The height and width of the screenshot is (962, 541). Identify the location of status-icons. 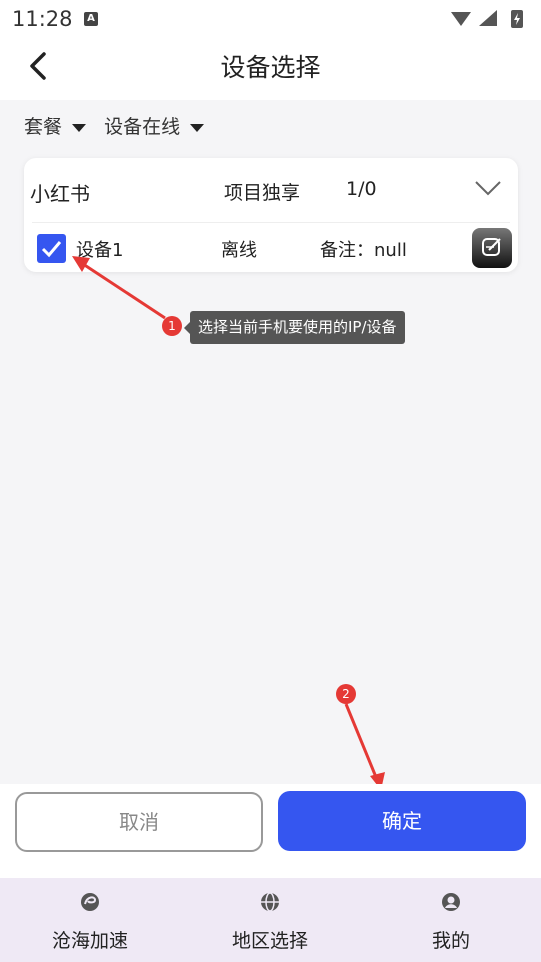
(487, 19).